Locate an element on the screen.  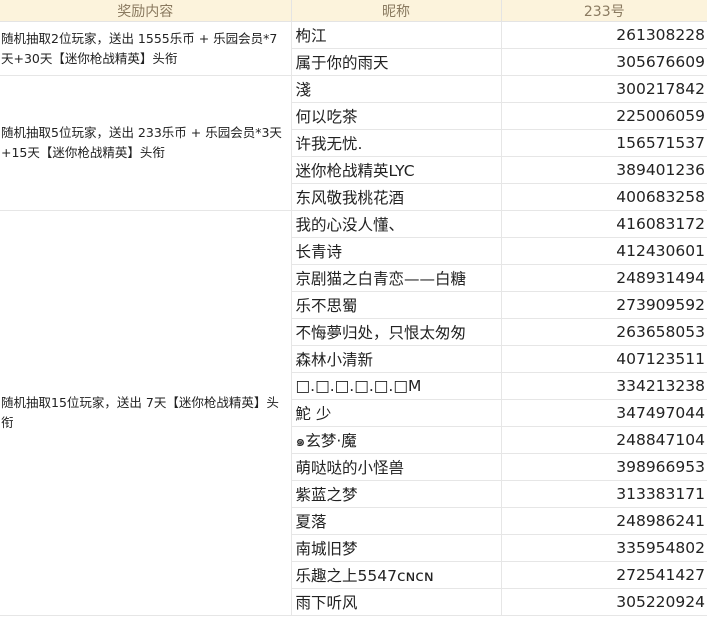
id-cell: 305220924 is located at coordinates (603, 602).